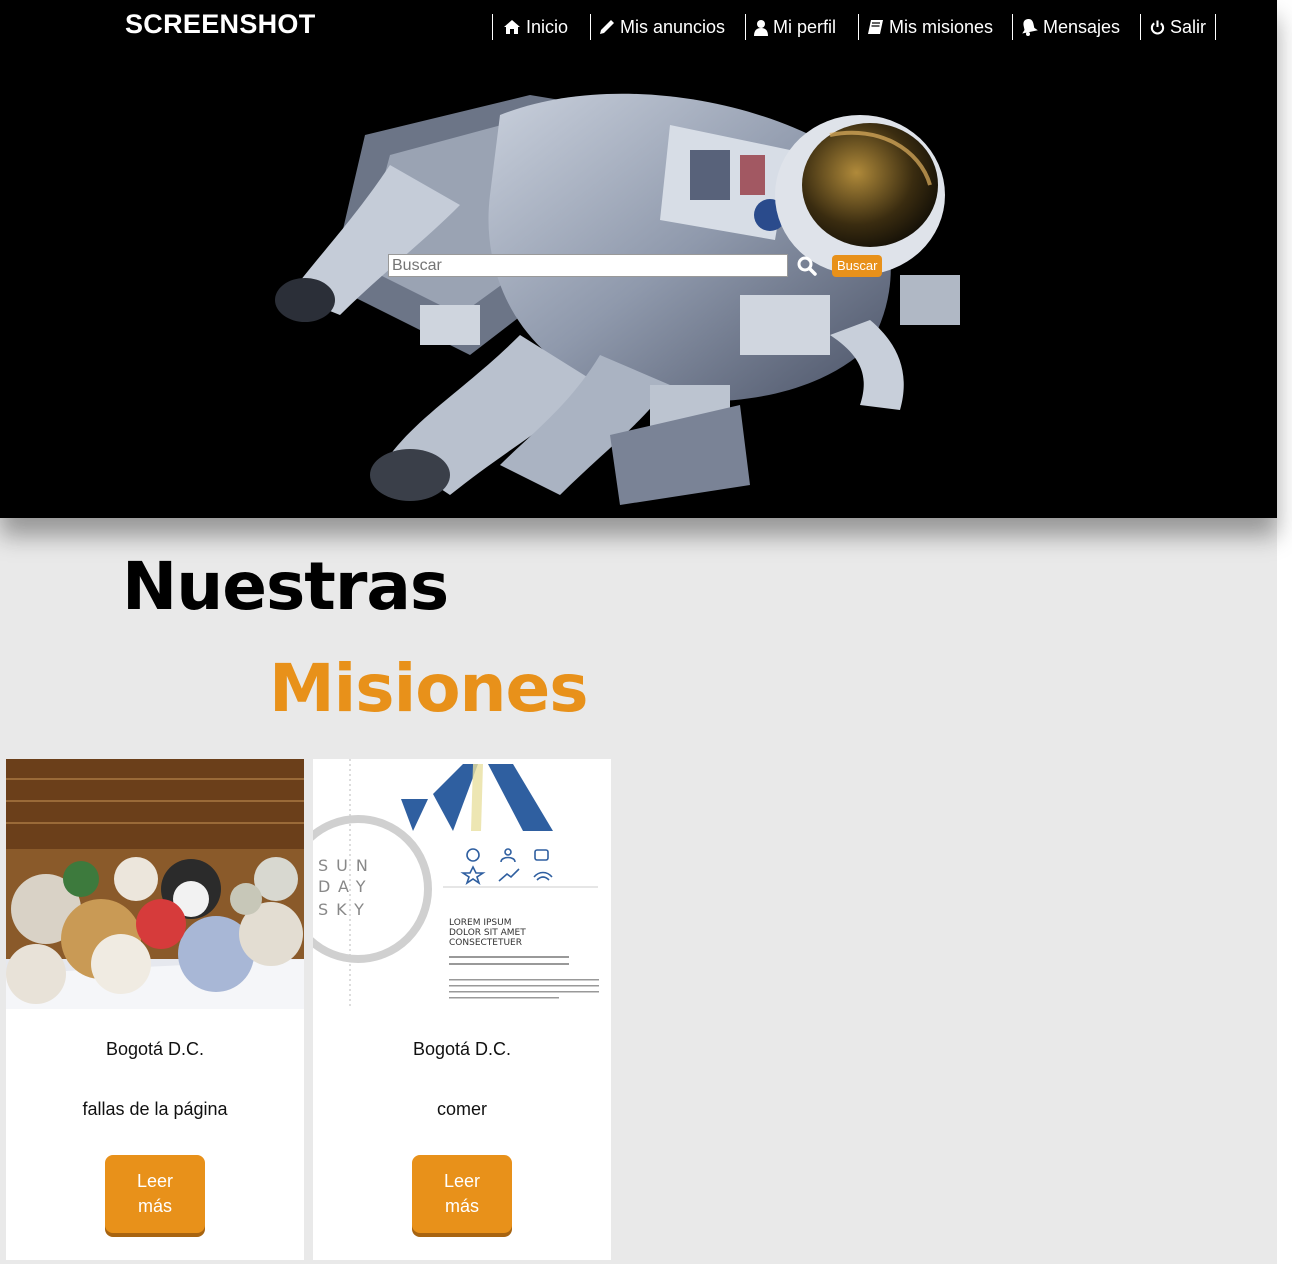 The image size is (1292, 1264). Describe the element at coordinates (487, 933) in the screenshot. I see `svg-text: DOLOR SIT AMET` at that location.